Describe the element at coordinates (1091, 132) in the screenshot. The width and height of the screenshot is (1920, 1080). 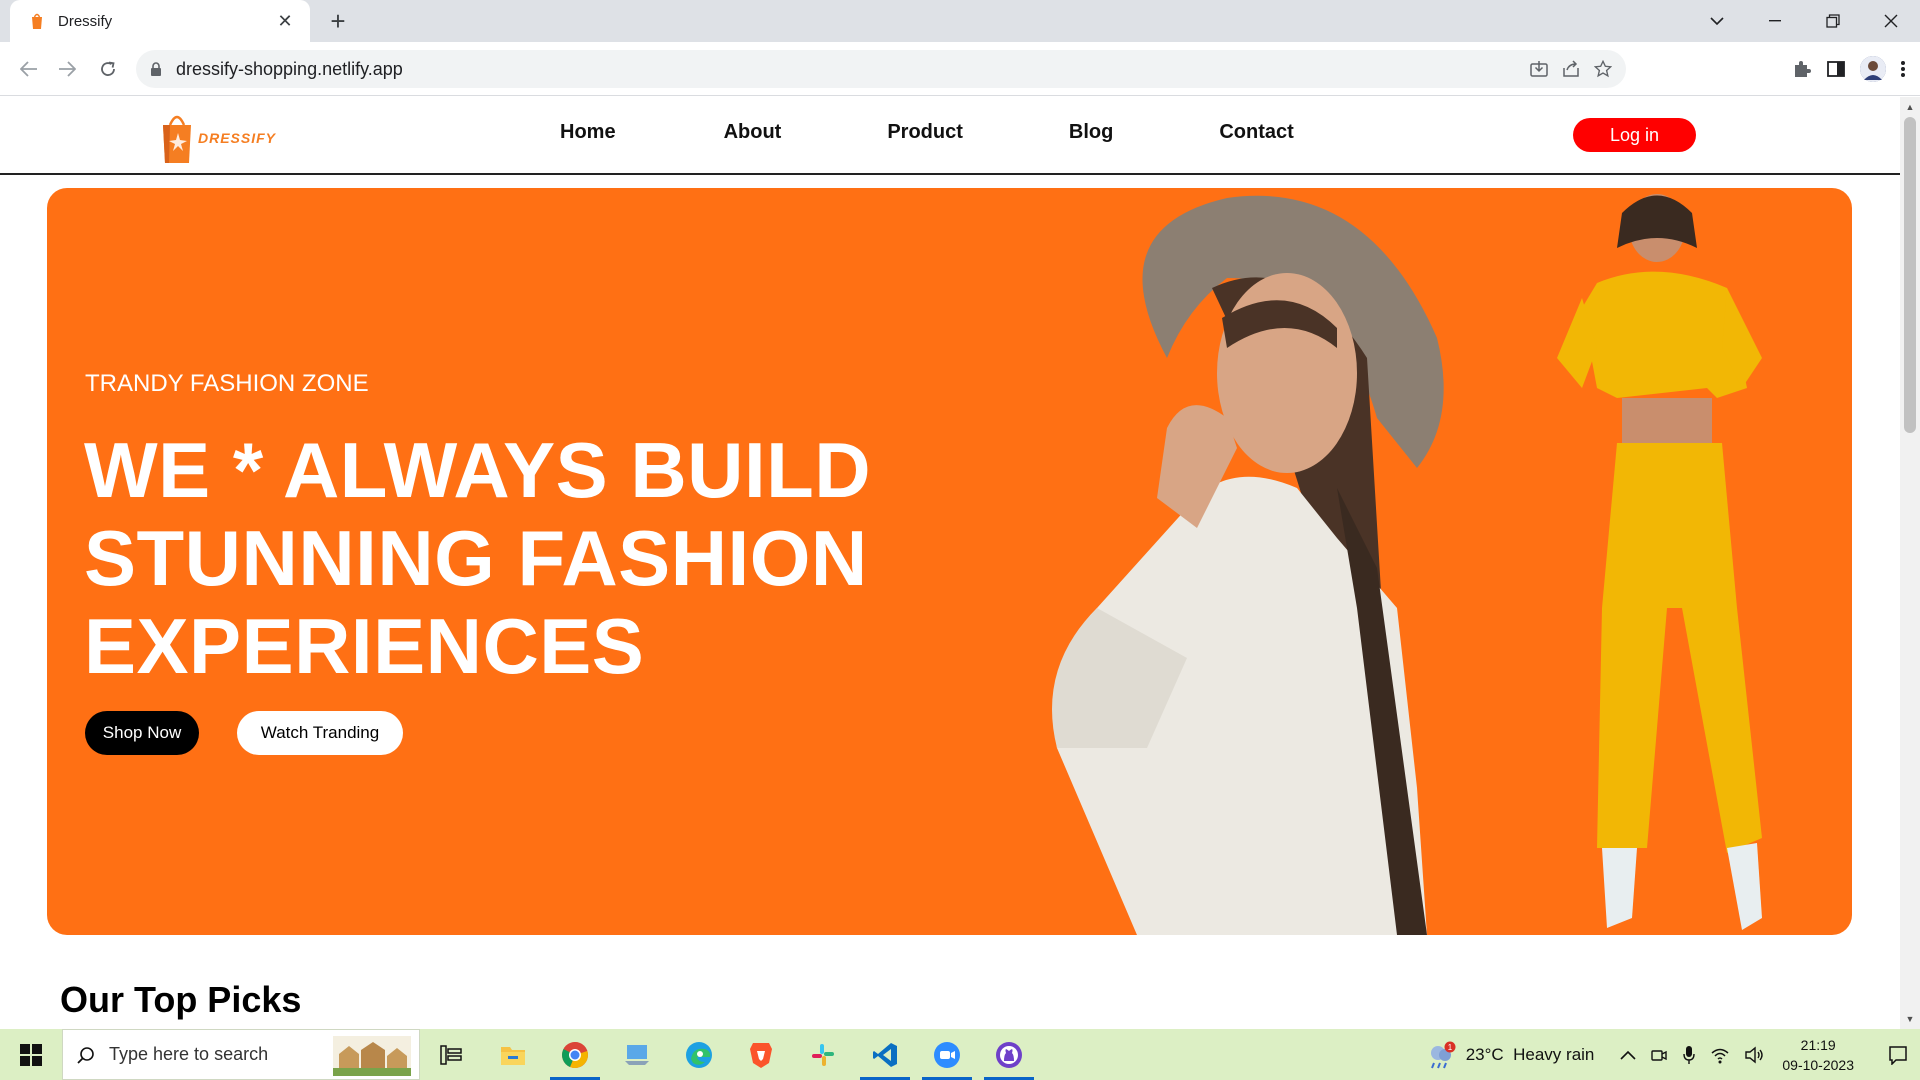
I see `nav-blog: Blog` at that location.